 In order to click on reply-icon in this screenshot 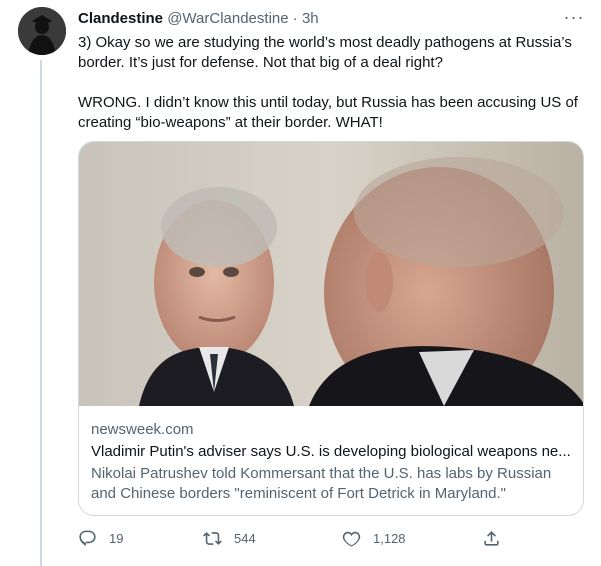, I will do `click(87, 538)`.